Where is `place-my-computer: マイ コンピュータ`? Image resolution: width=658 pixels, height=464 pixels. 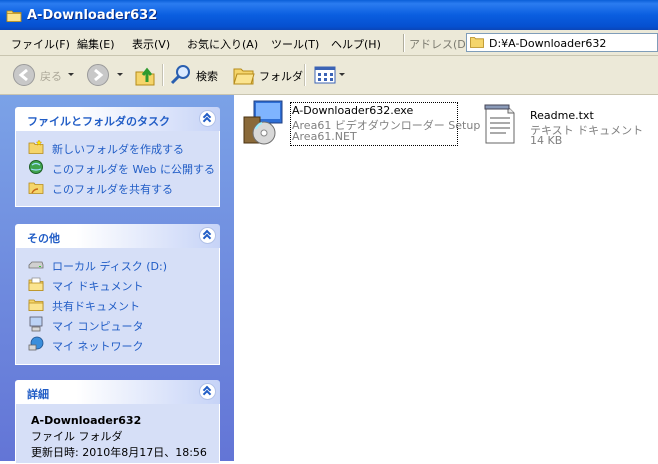 place-my-computer: マイ コンピュータ is located at coordinates (117, 324).